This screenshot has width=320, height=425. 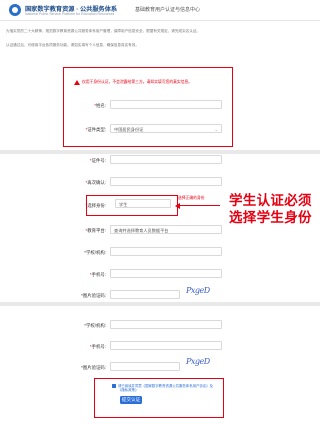 What do you see at coordinates (145, 294) in the screenshot?
I see `captcha-input` at bounding box center [145, 294].